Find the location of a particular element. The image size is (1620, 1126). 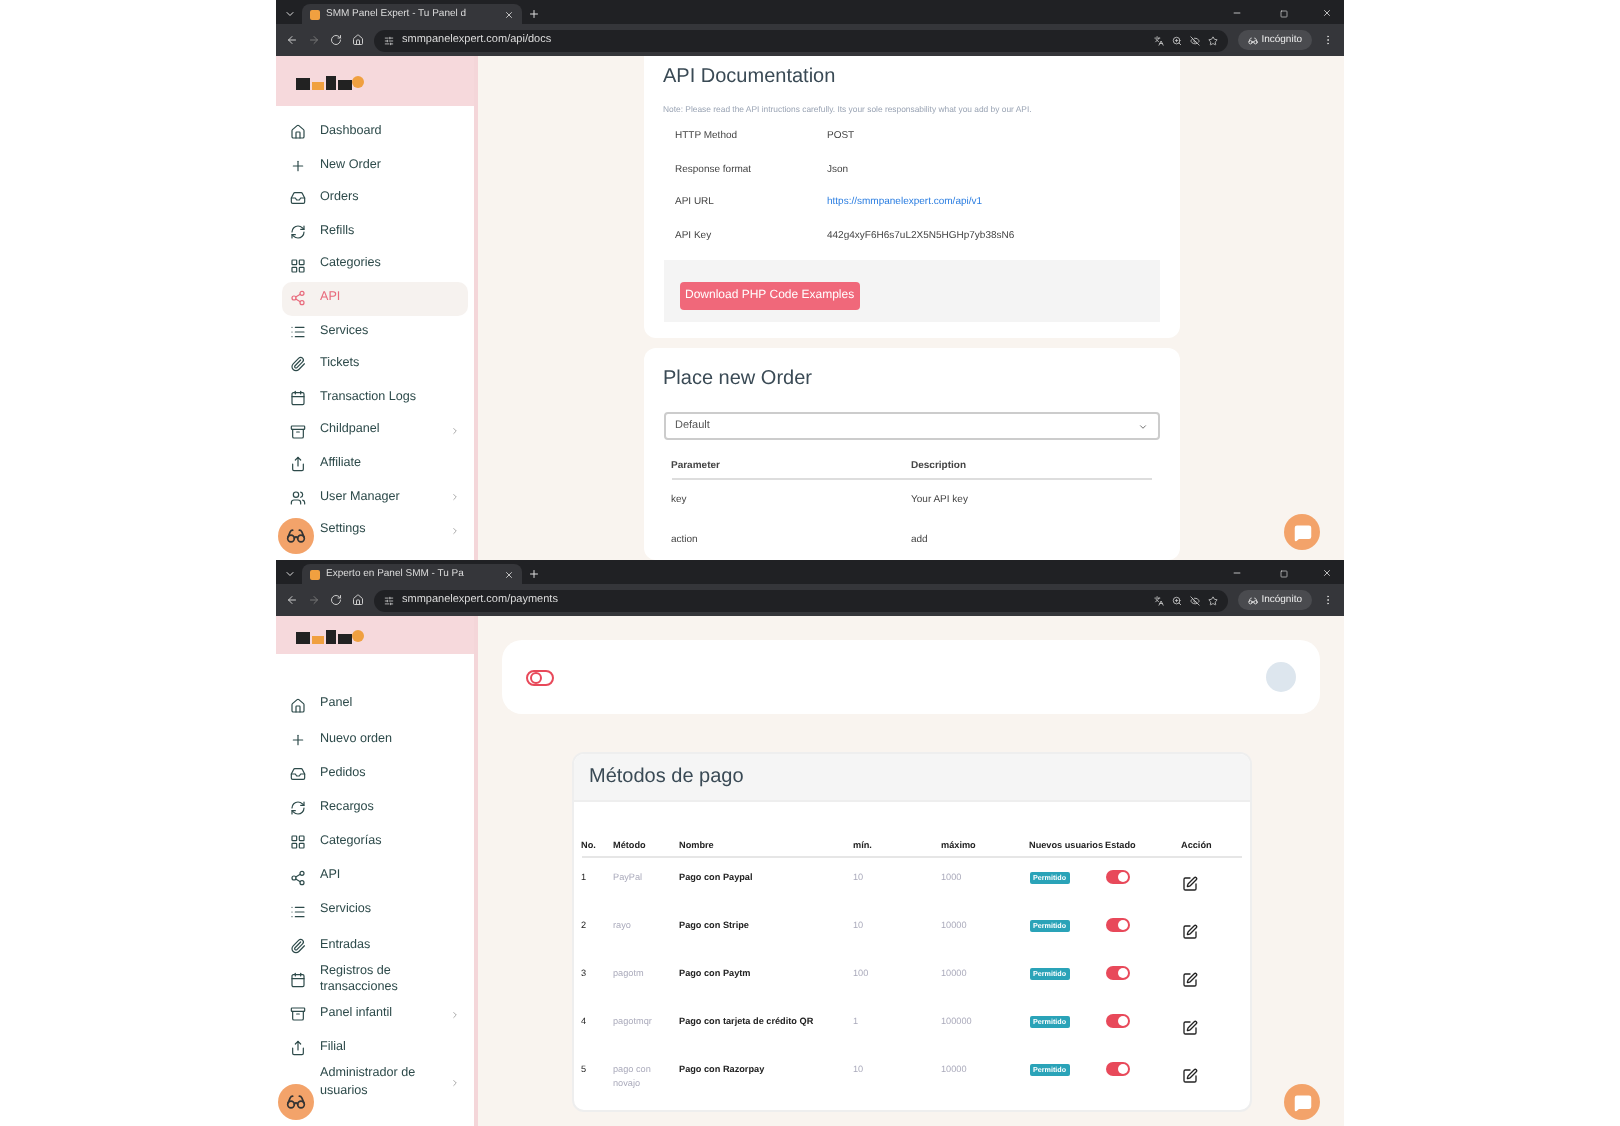

users-icon is located at coordinates (298, 497).